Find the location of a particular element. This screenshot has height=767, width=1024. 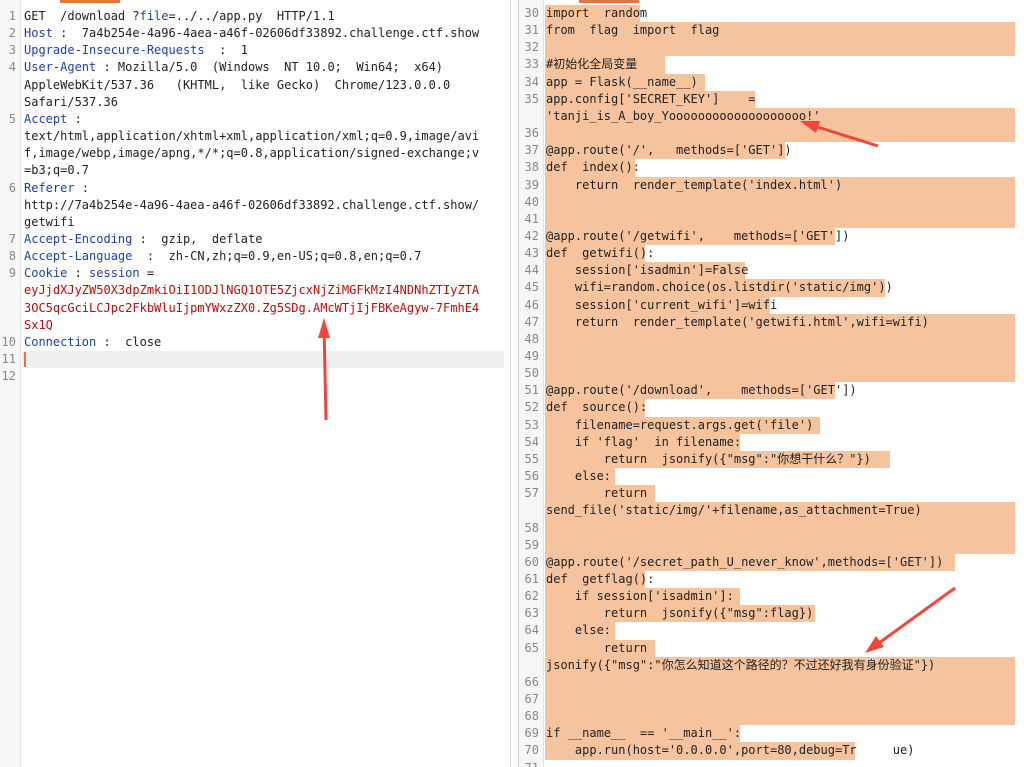

request-line-text: Safari/537.36 is located at coordinates (71, 102).